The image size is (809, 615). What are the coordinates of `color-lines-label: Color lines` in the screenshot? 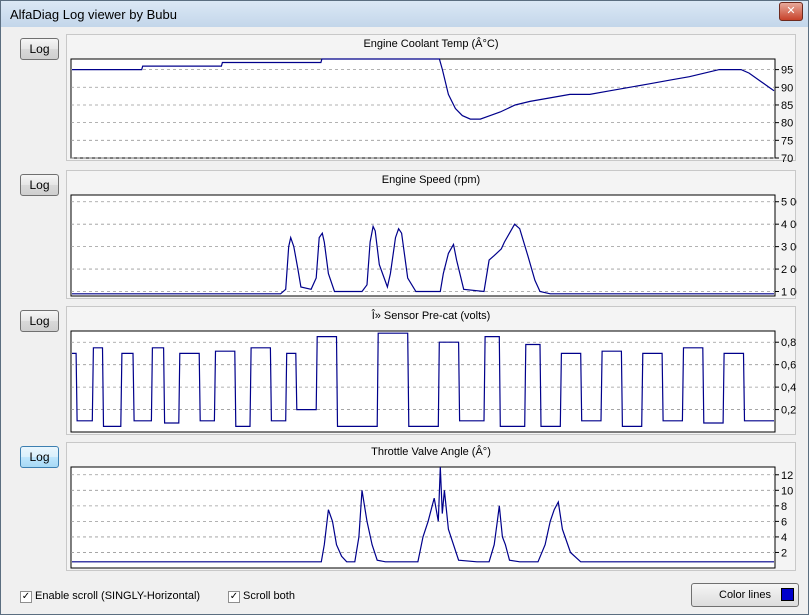 It's located at (745, 595).